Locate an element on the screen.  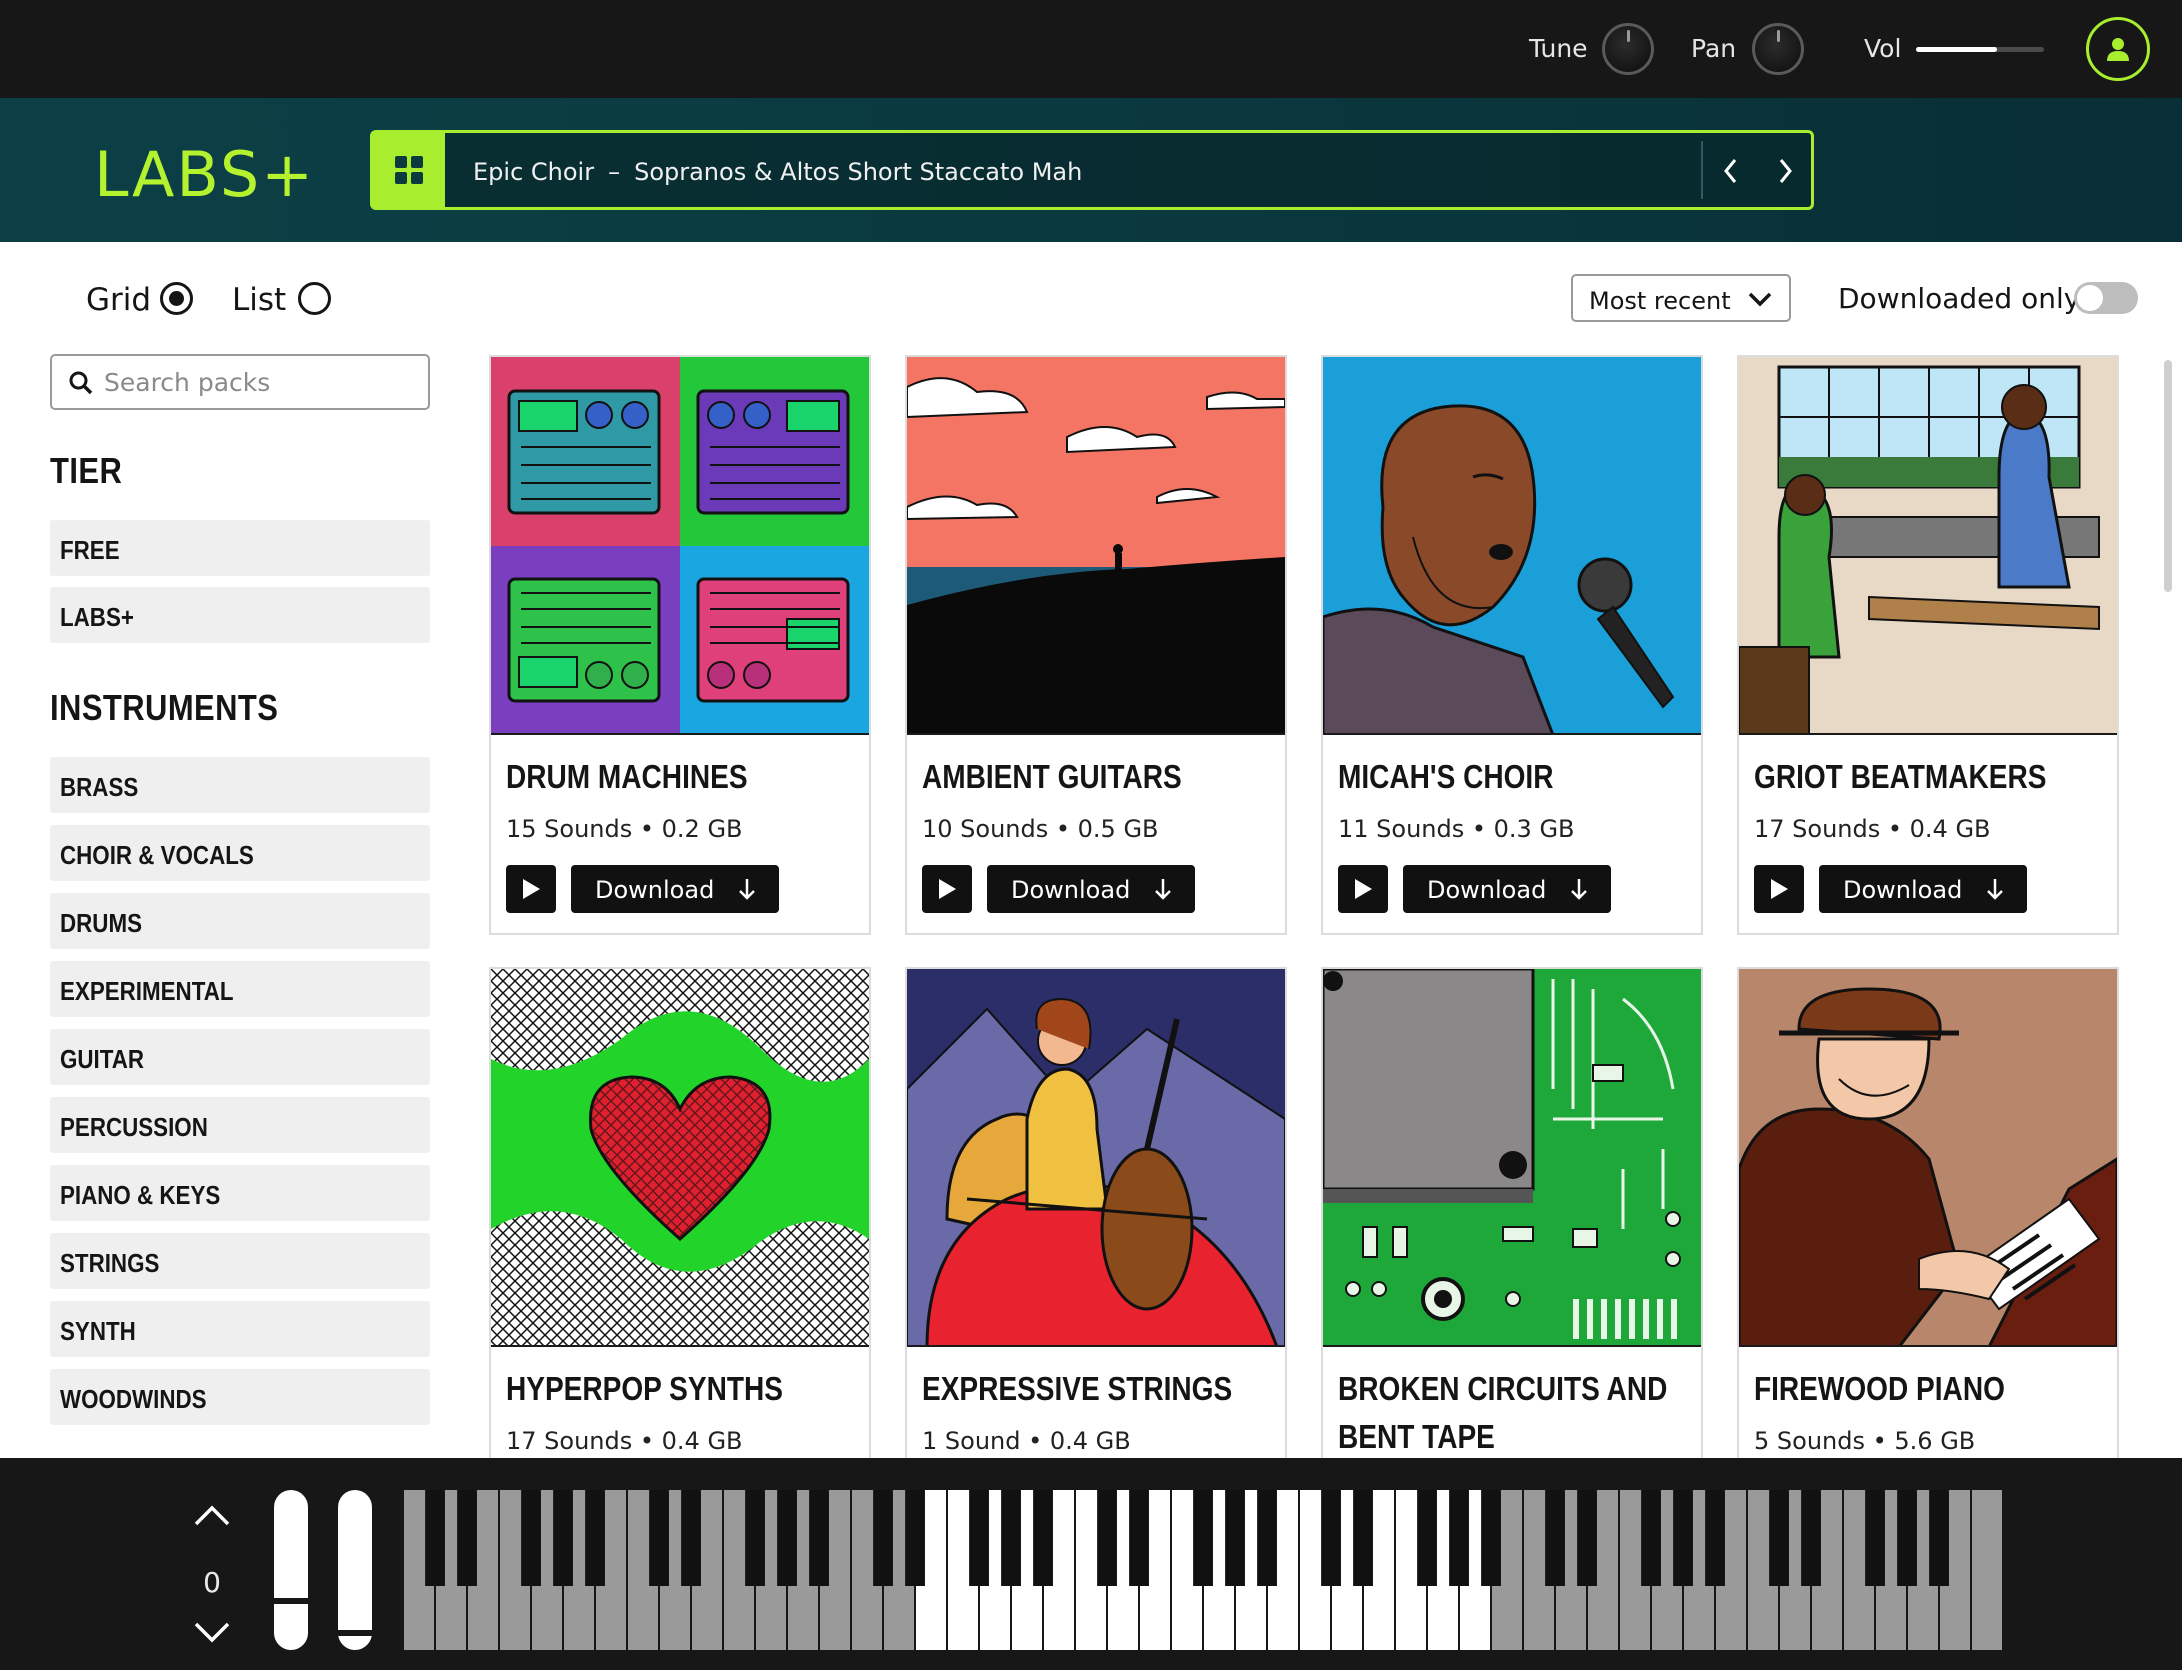
downloaded-only-label: Downloaded only is located at coordinates (1959, 298).